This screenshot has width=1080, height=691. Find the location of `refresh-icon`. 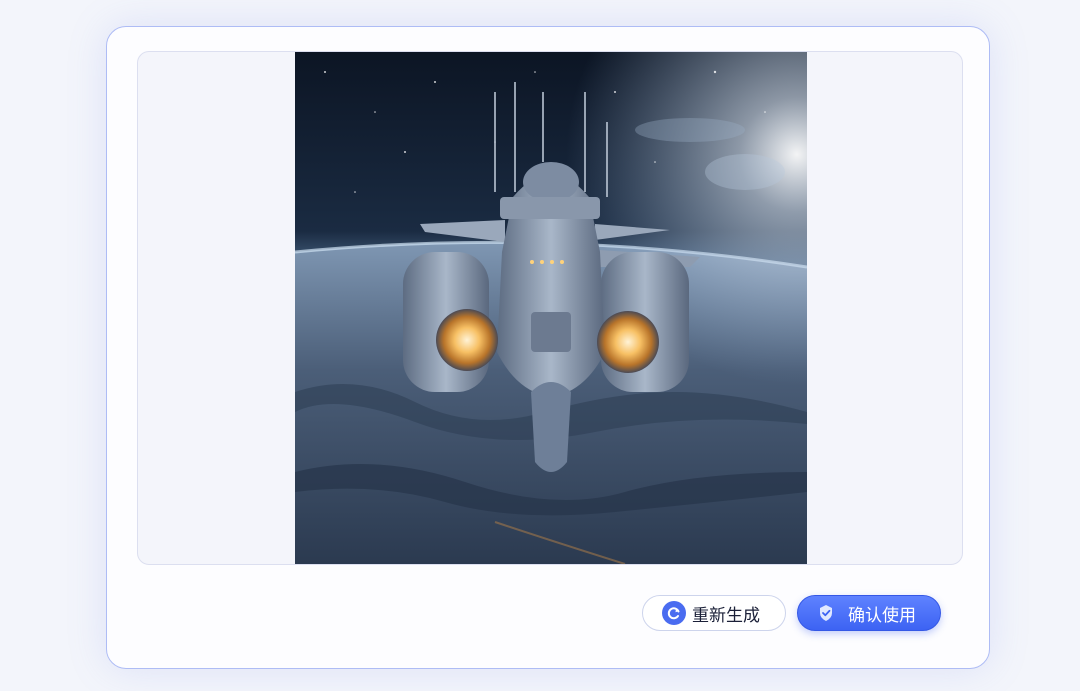

refresh-icon is located at coordinates (674, 613).